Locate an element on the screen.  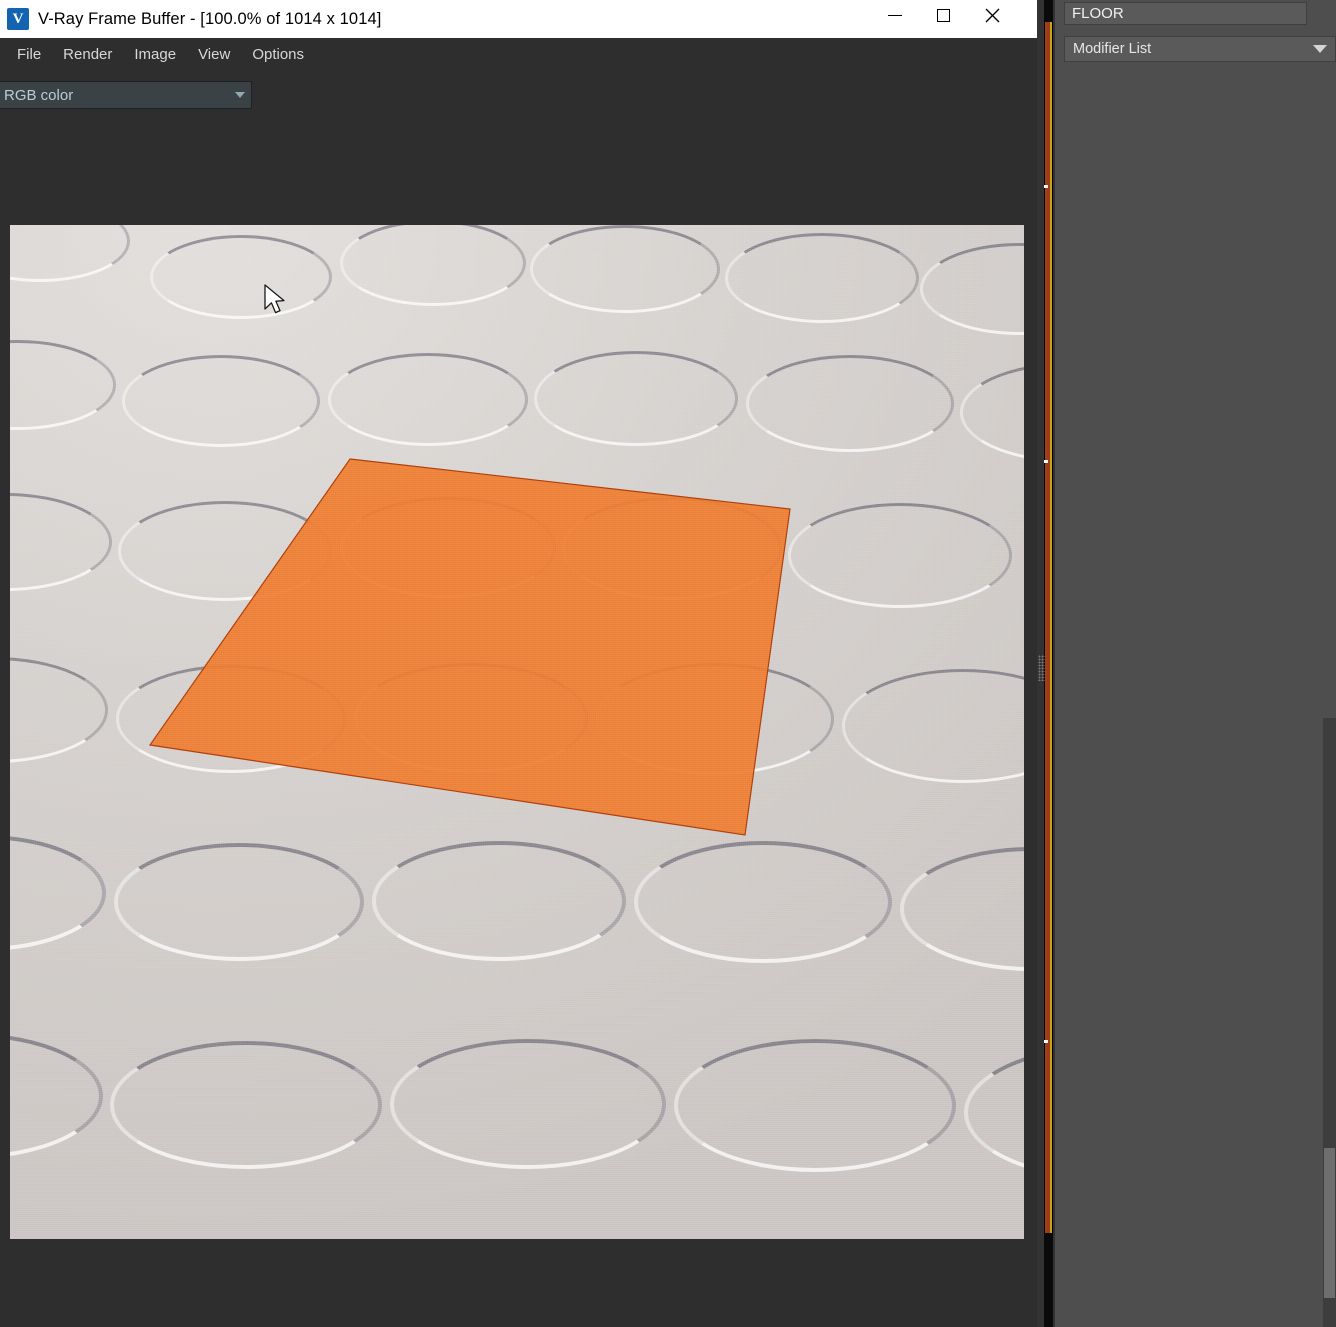
object-name-row: FLOOR is located at coordinates (1185, 13).